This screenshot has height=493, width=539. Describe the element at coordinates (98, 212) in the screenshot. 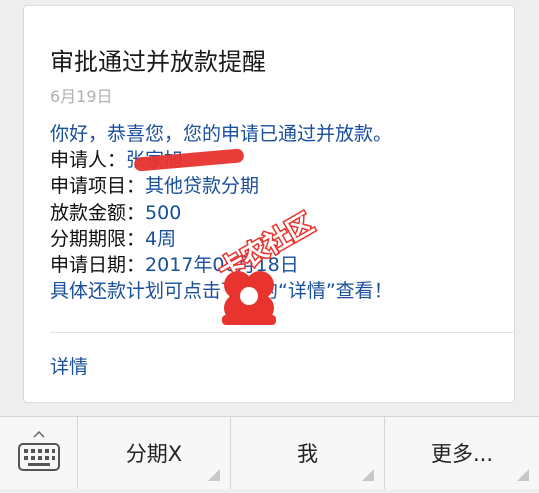

I see `amount-label: 放款金额：` at that location.